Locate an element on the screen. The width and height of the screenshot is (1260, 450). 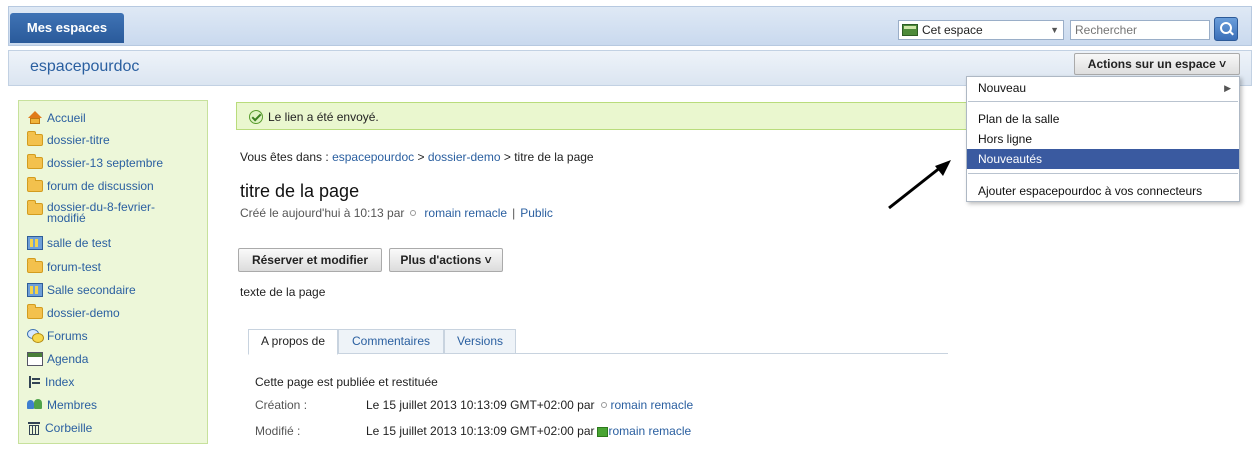
sidebar-item-forum-de-discussion: forum de discussion is located at coordinates (90, 188).